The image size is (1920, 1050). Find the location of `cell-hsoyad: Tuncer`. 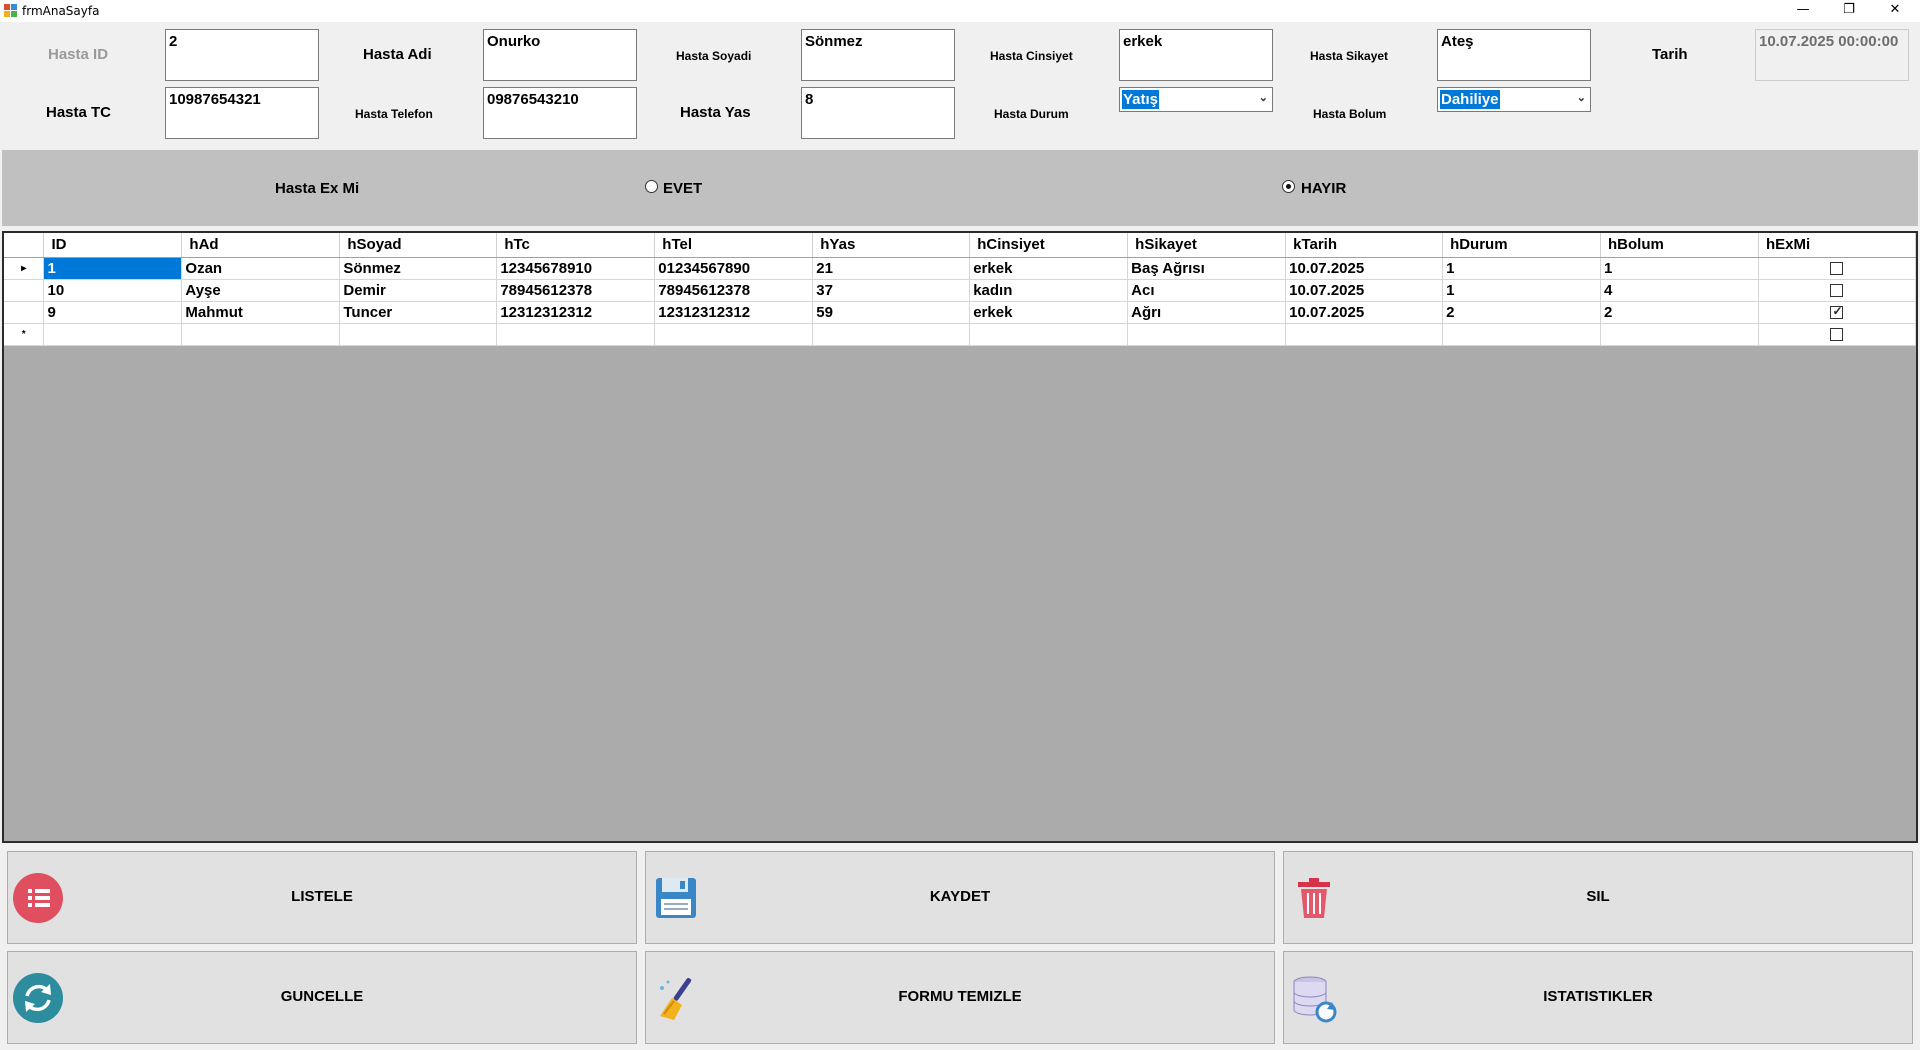

cell-hsoyad: Tuncer is located at coordinates (418, 312).